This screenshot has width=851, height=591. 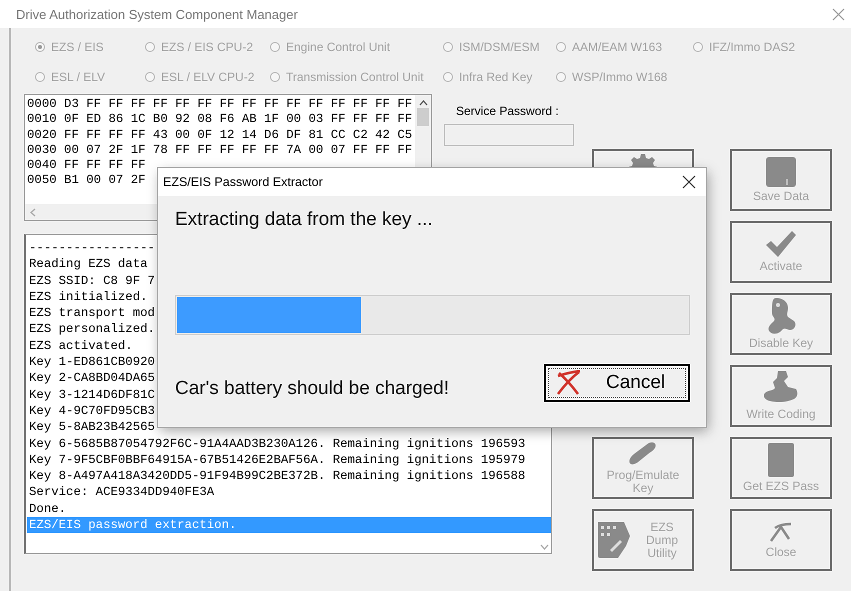 What do you see at coordinates (157, 14) in the screenshot?
I see `window-title: Drive Authorization System Component Manager` at bounding box center [157, 14].